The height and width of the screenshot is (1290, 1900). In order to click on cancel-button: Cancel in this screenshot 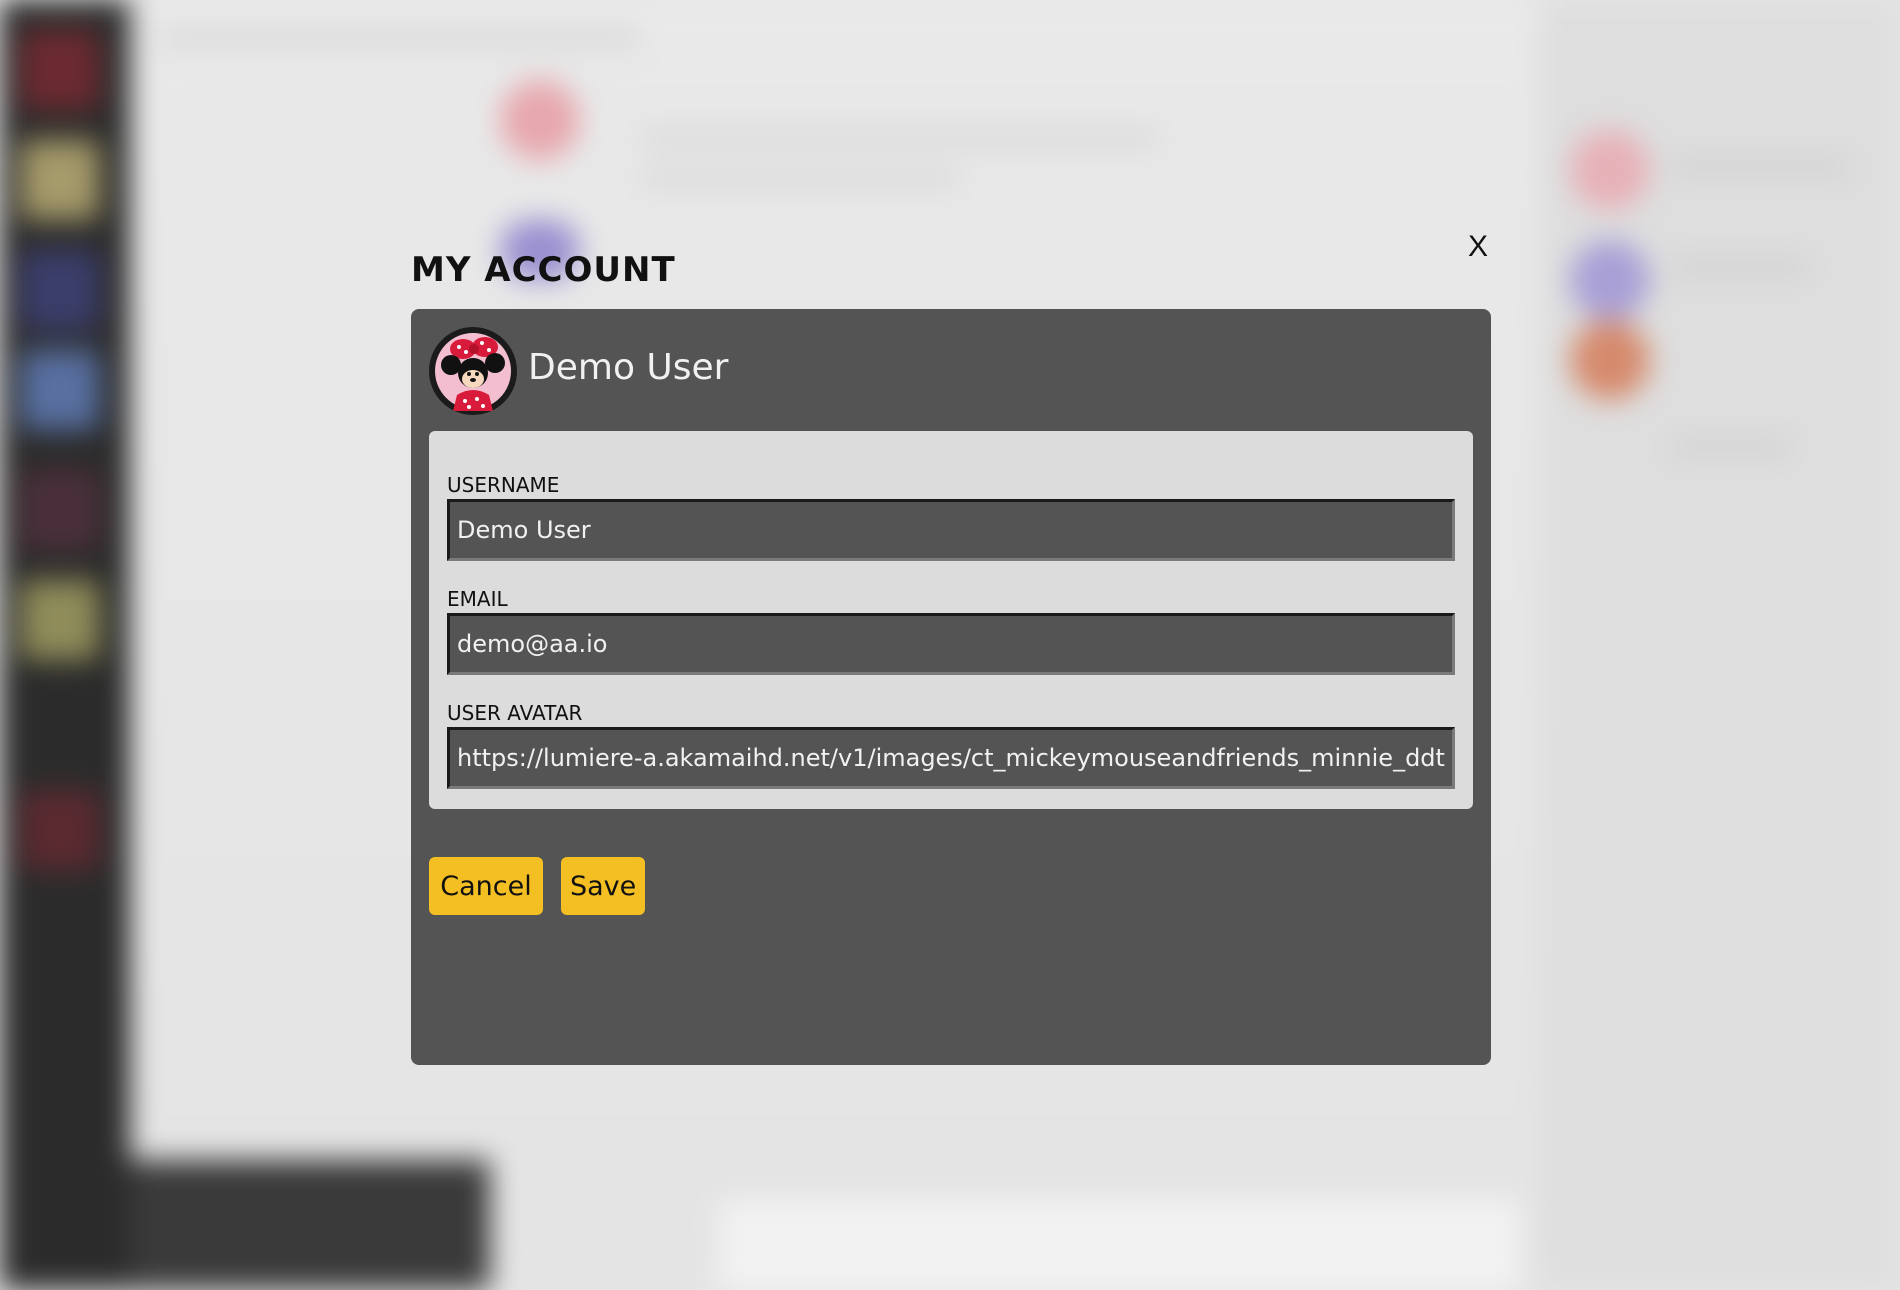, I will do `click(486, 886)`.